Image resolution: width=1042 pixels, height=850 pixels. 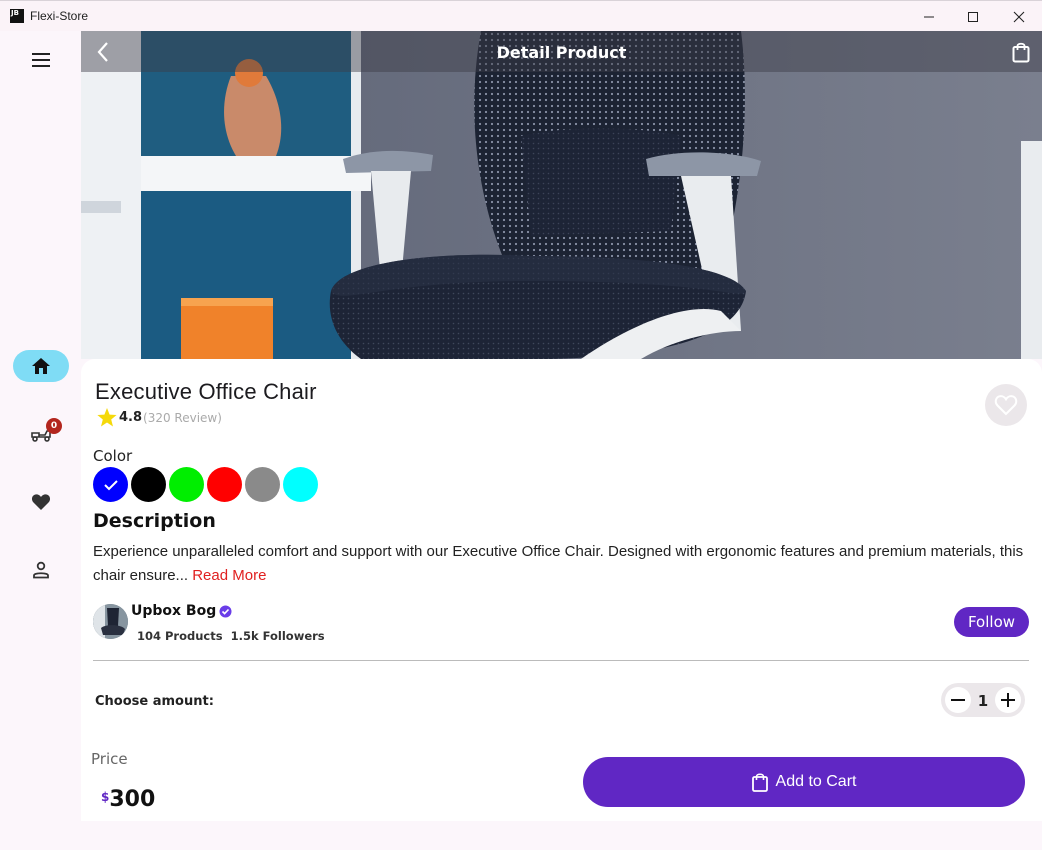 What do you see at coordinates (154, 521) in the screenshot?
I see `description-title: Description` at bounding box center [154, 521].